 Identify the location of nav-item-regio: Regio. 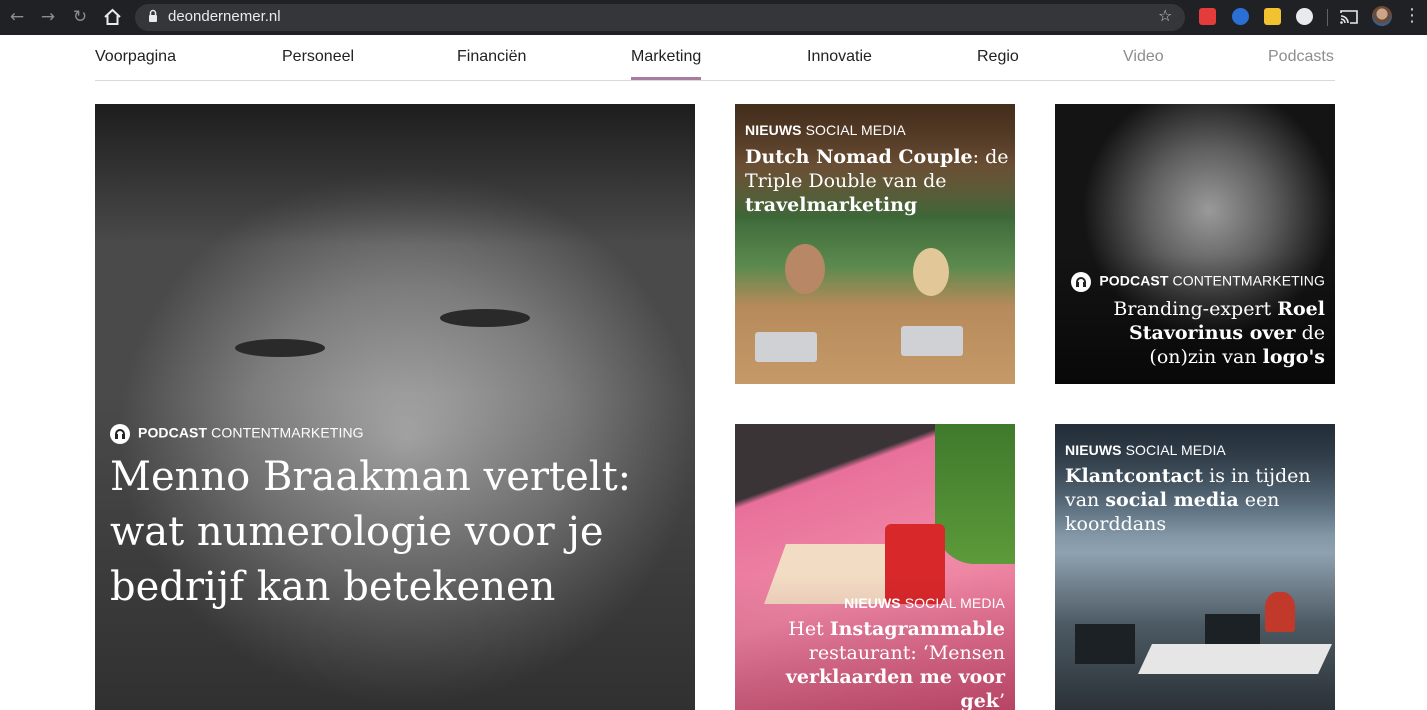
(998, 57).